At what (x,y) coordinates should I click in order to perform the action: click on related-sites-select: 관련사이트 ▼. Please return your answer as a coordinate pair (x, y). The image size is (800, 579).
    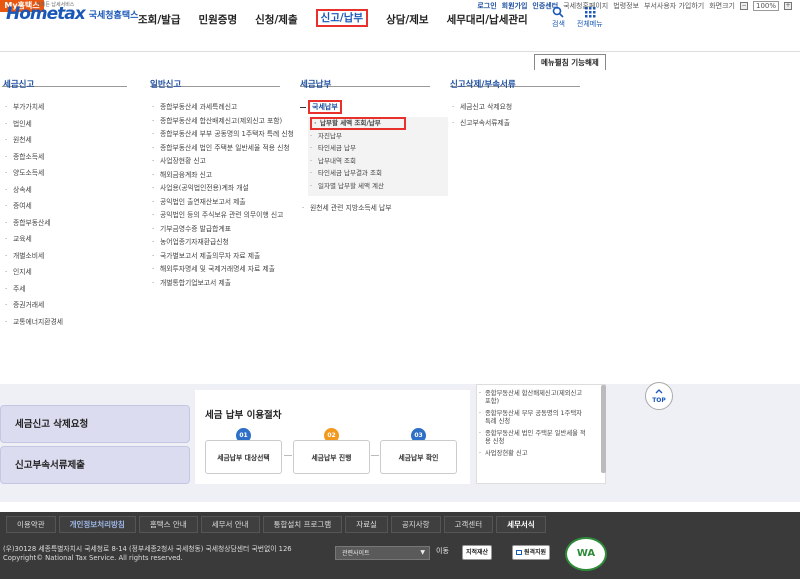
    Looking at the image, I should click on (382, 553).